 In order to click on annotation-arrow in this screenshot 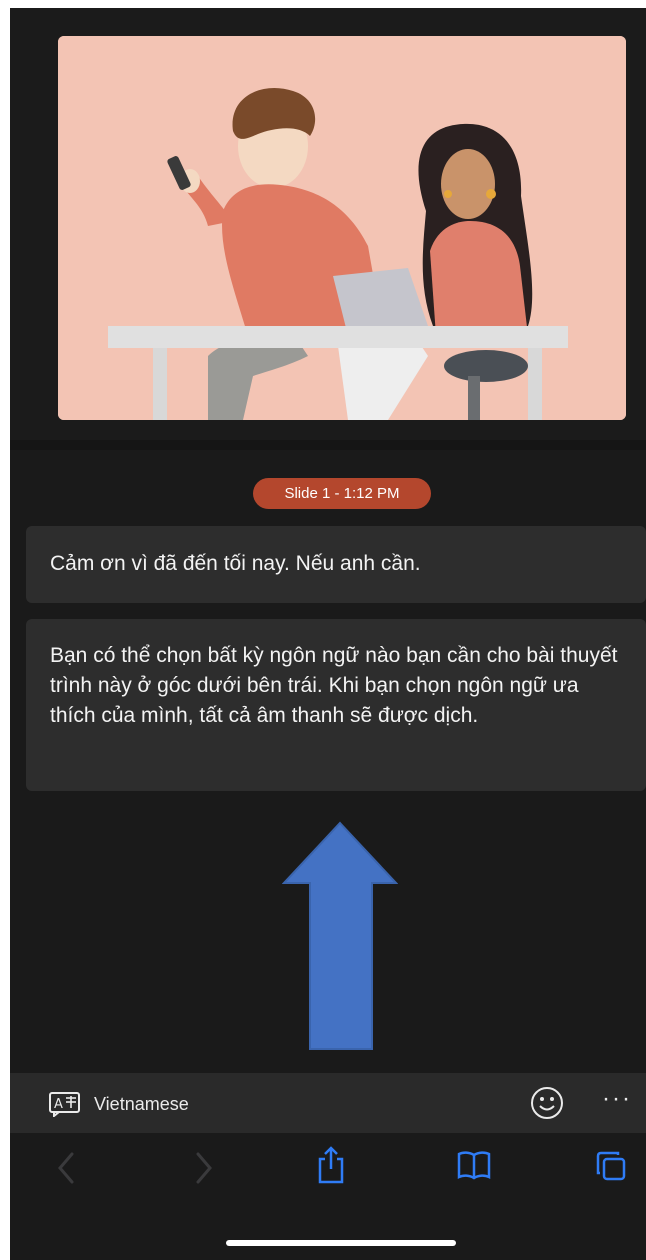, I will do `click(340, 935)`.